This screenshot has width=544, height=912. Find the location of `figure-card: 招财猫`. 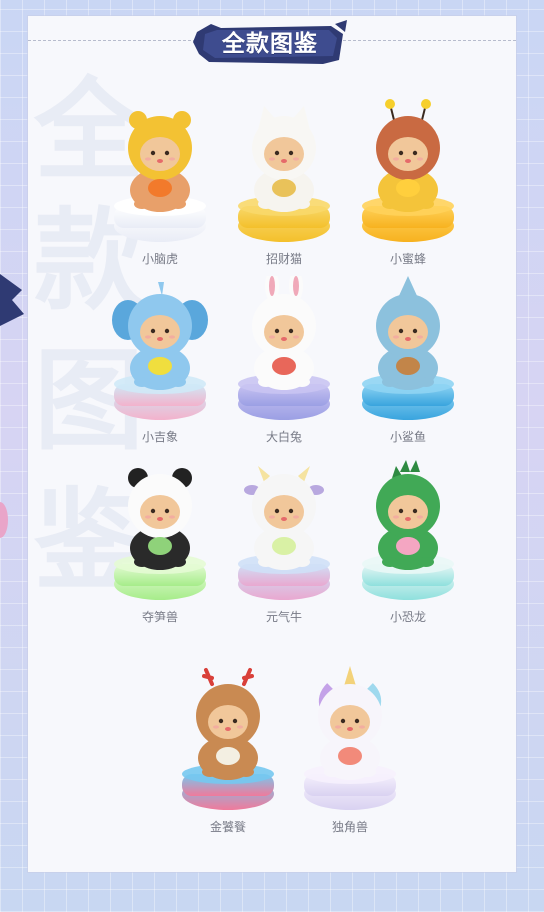

figure-card: 招财猫 is located at coordinates (284, 185).